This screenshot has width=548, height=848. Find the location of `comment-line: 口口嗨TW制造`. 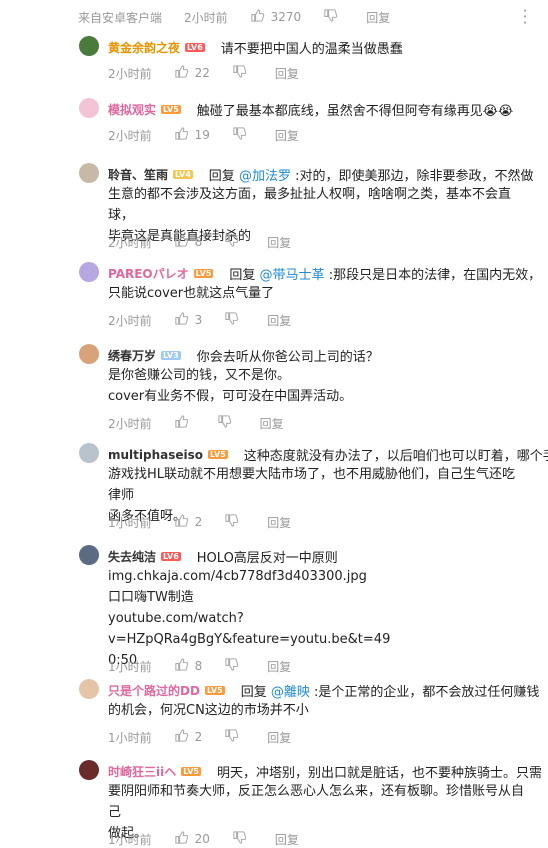

comment-line: 口口嗨TW制造 is located at coordinates (151, 597).